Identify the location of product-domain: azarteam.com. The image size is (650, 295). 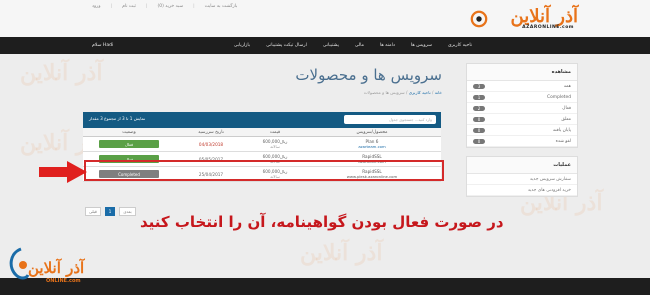
(371, 146).